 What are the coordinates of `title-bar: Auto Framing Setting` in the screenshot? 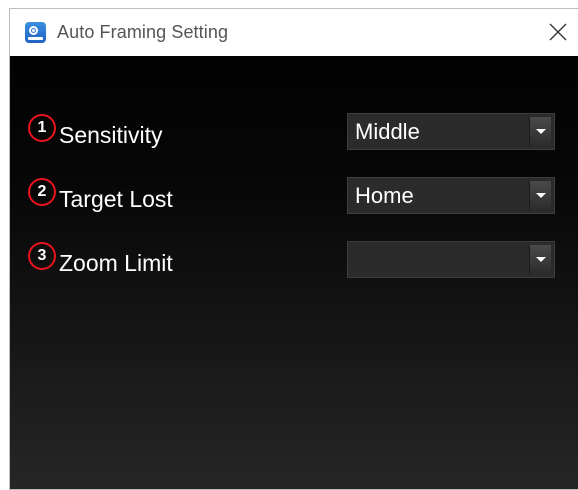 It's located at (294, 32).